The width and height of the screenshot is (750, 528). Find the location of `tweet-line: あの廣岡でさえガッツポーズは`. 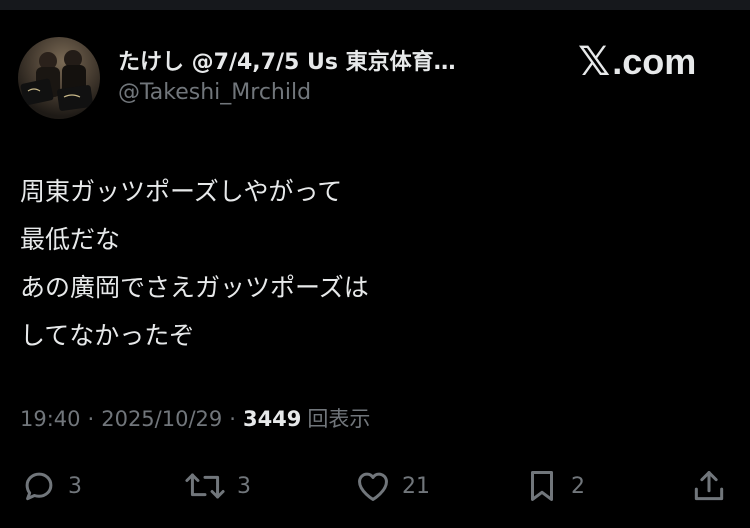

tweet-line: あの廣岡でさえガッツポーズは is located at coordinates (194, 287).